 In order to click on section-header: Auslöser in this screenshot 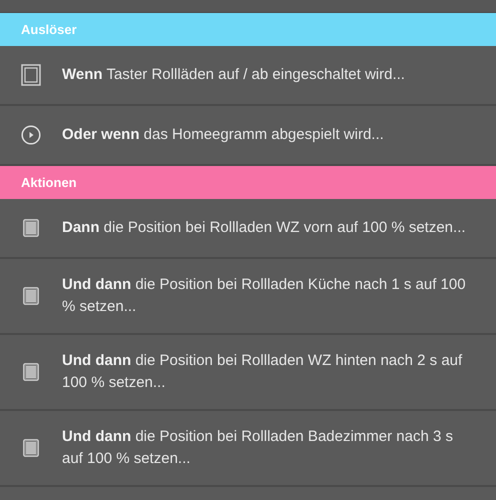, I will do `click(248, 29)`.